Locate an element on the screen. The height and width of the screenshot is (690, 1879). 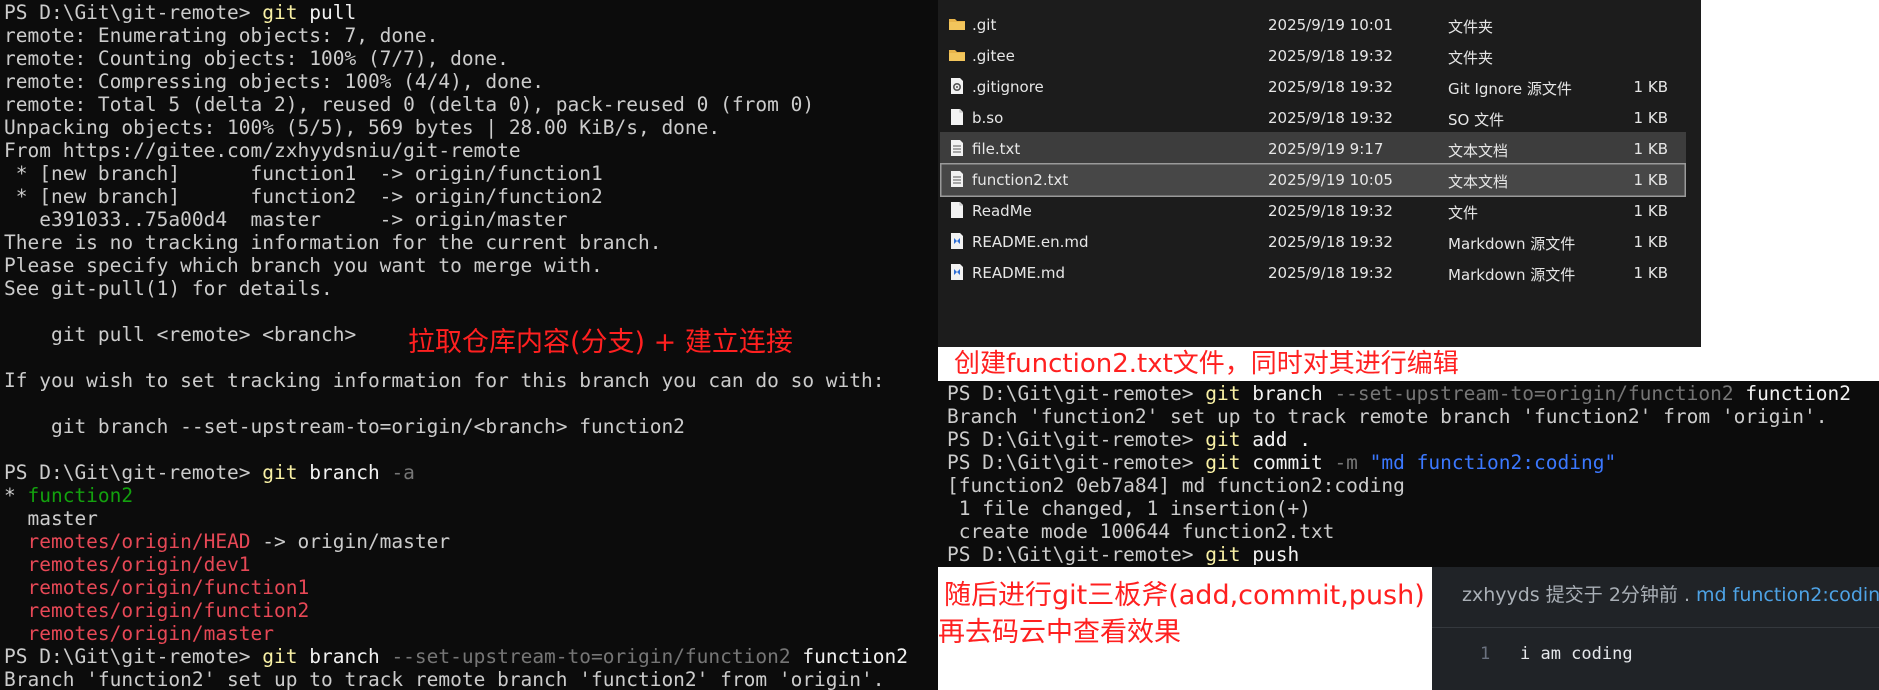
file-name: function2.txt is located at coordinates (1020, 180).